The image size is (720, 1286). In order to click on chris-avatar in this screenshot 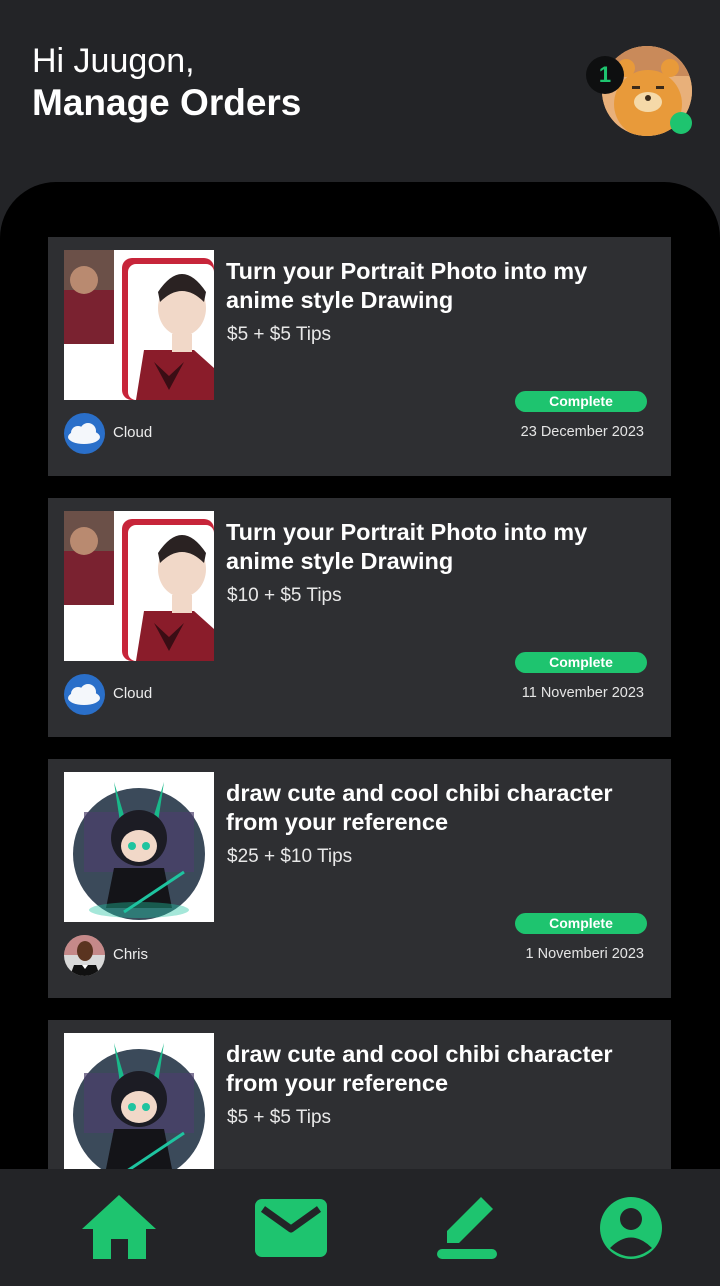, I will do `click(84, 955)`.